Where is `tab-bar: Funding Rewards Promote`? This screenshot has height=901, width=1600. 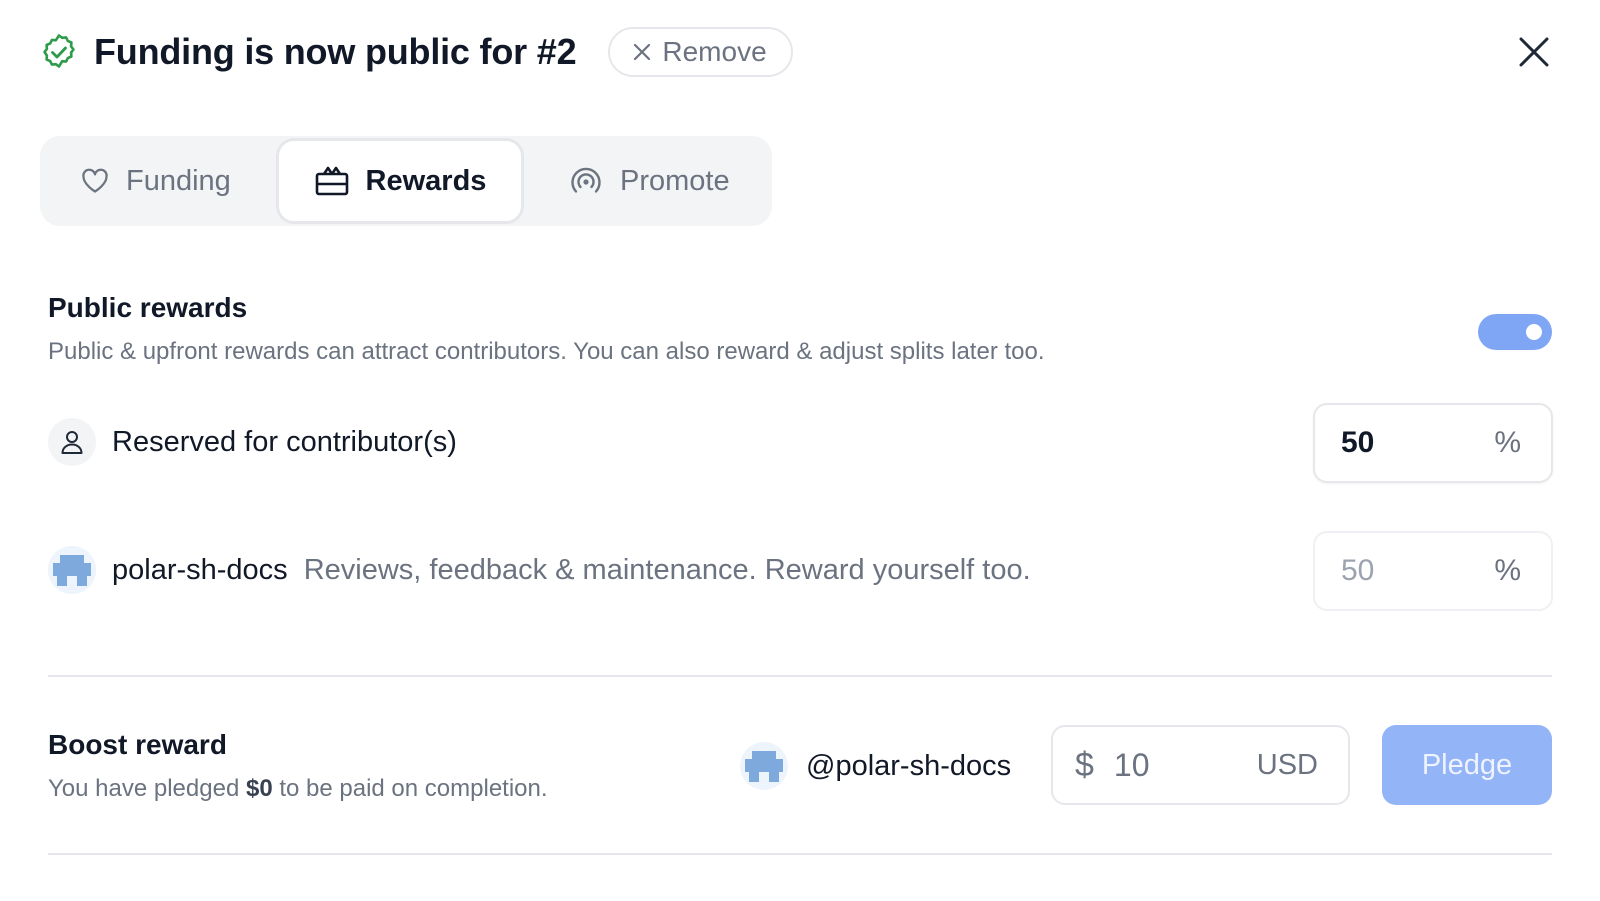
tab-bar: Funding Rewards Promote is located at coordinates (406, 181).